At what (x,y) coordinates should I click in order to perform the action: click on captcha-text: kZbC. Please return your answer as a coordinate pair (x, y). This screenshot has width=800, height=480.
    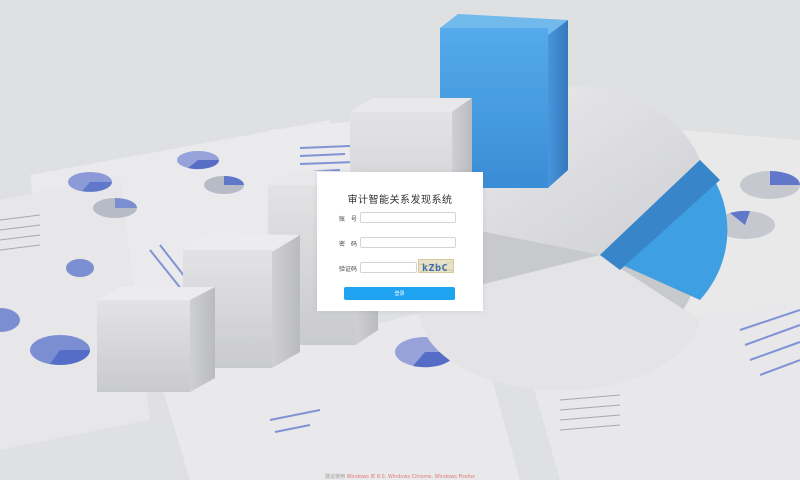
    Looking at the image, I should click on (435, 268).